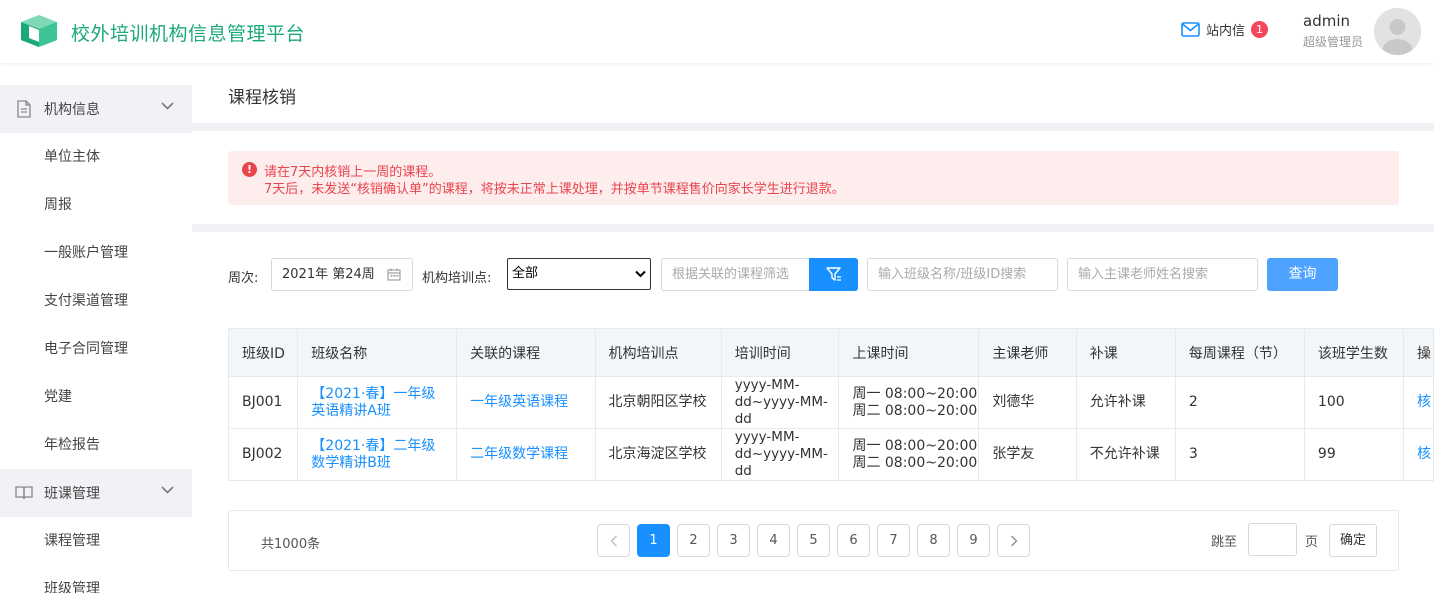  What do you see at coordinates (658, 352) in the screenshot?
I see `col-site: 机构培训点` at bounding box center [658, 352].